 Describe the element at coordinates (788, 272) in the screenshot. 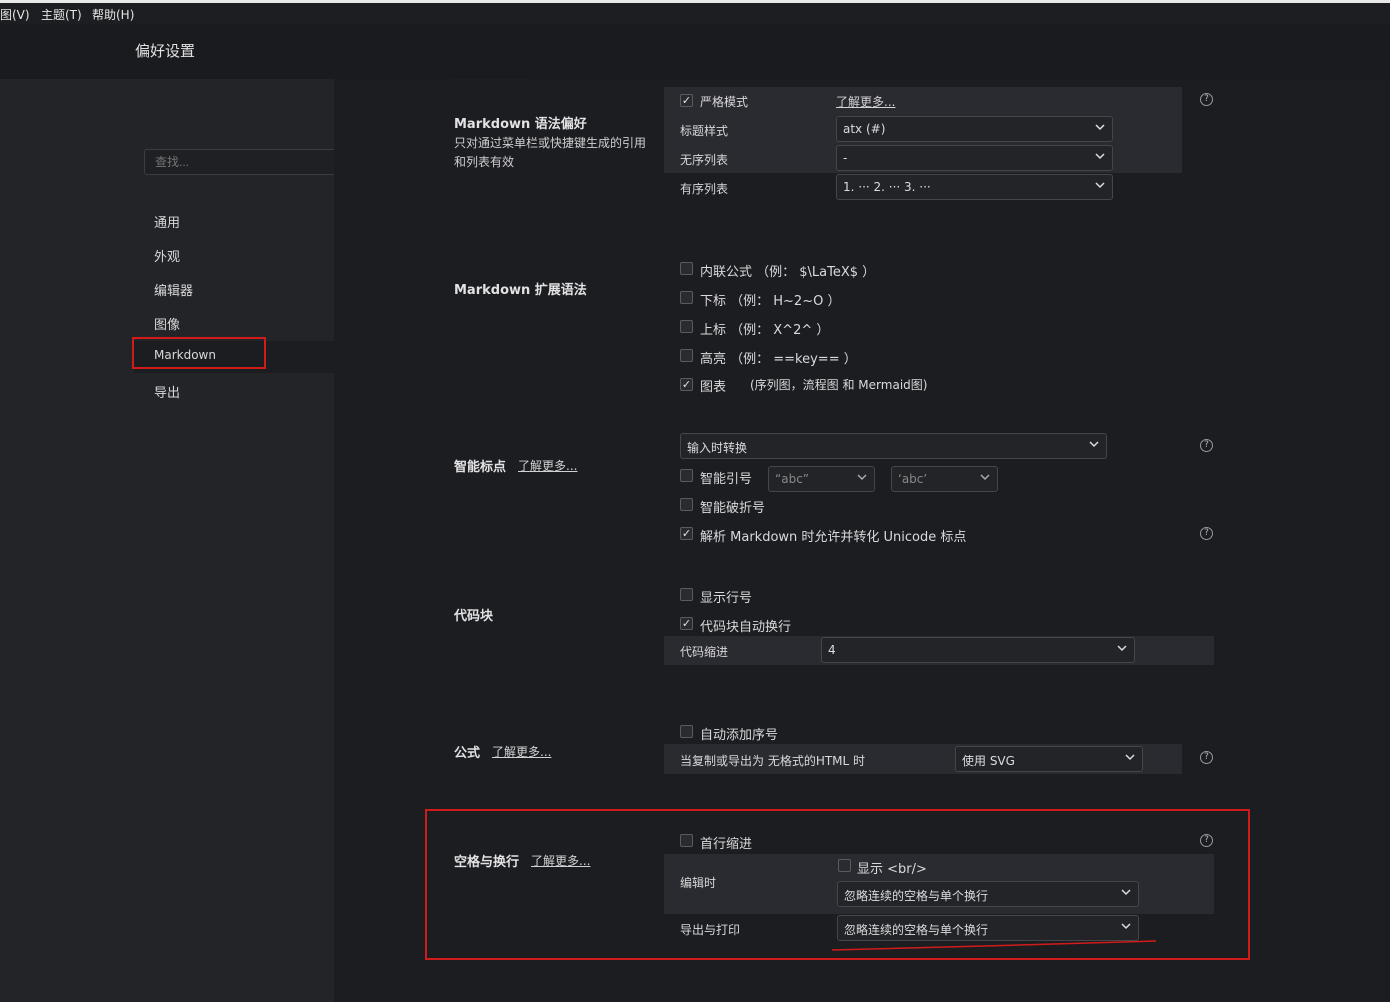

I see `inline-math-label: 内联公式 （例： $\LaTeX$ ）` at that location.